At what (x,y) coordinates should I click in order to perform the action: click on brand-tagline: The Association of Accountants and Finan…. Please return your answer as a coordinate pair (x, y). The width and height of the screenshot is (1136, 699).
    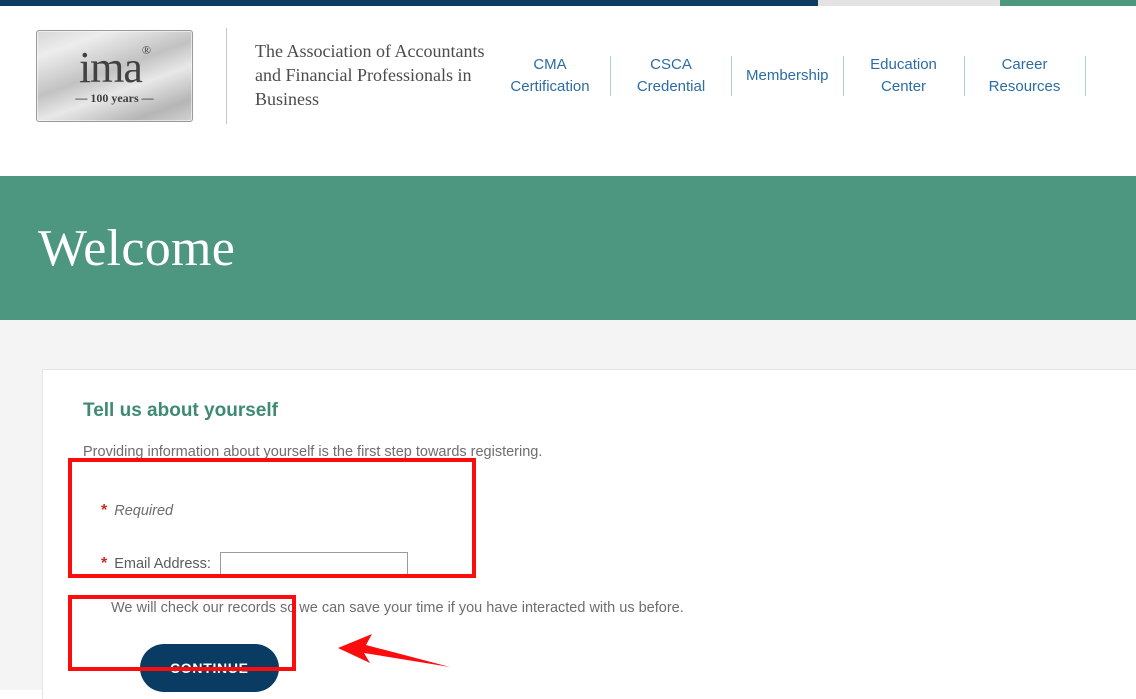
    Looking at the image, I should click on (370, 75).